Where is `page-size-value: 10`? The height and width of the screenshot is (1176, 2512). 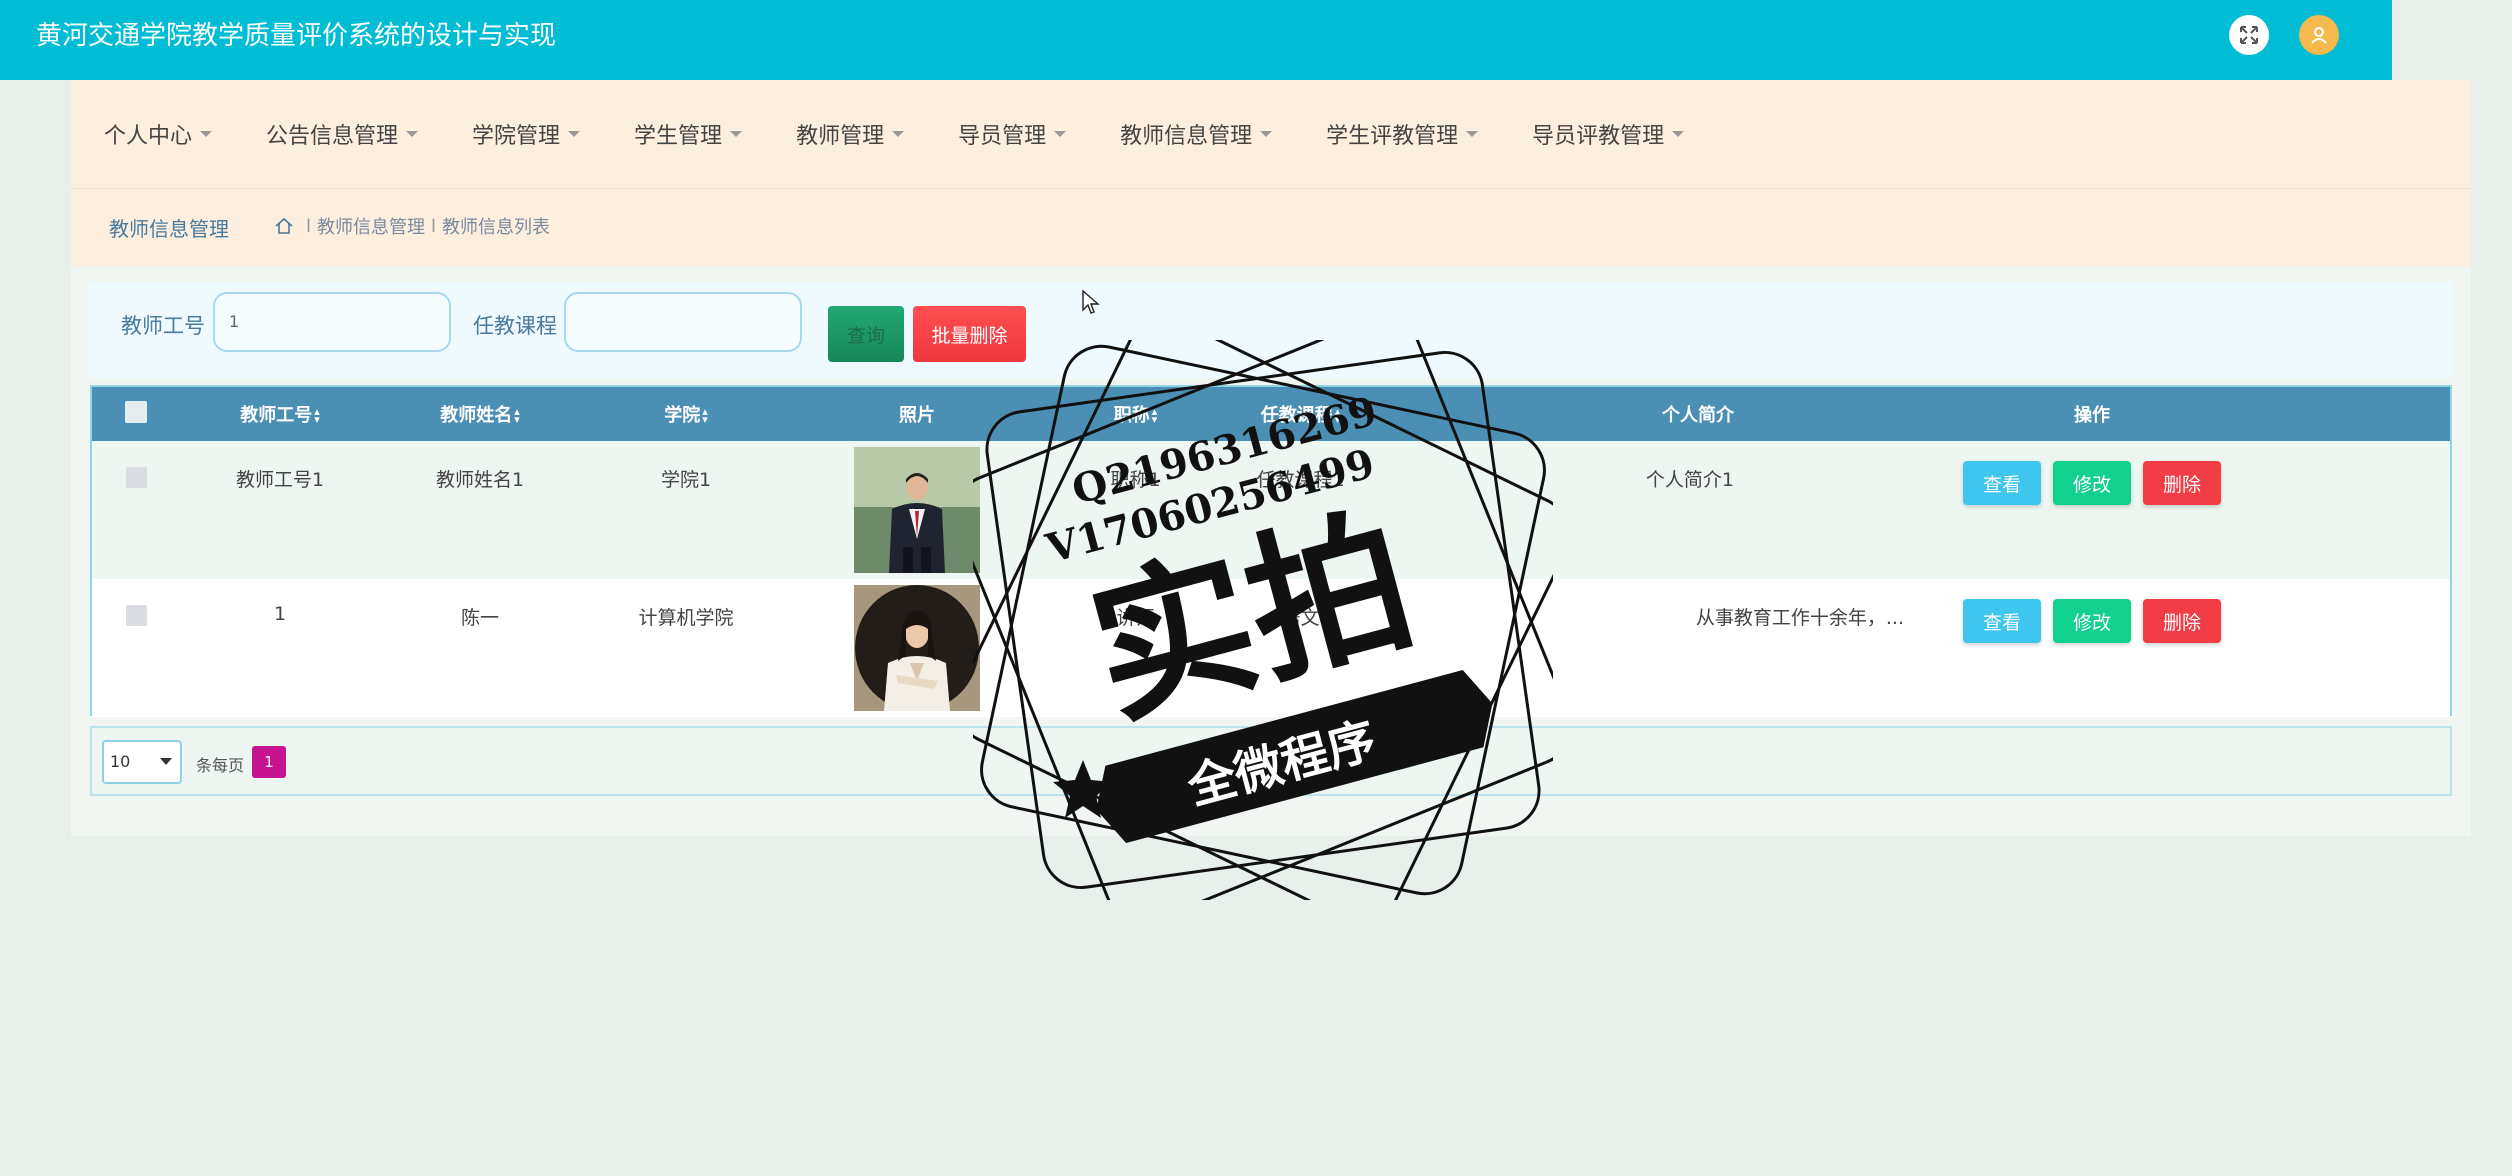 page-size-value: 10 is located at coordinates (120, 761).